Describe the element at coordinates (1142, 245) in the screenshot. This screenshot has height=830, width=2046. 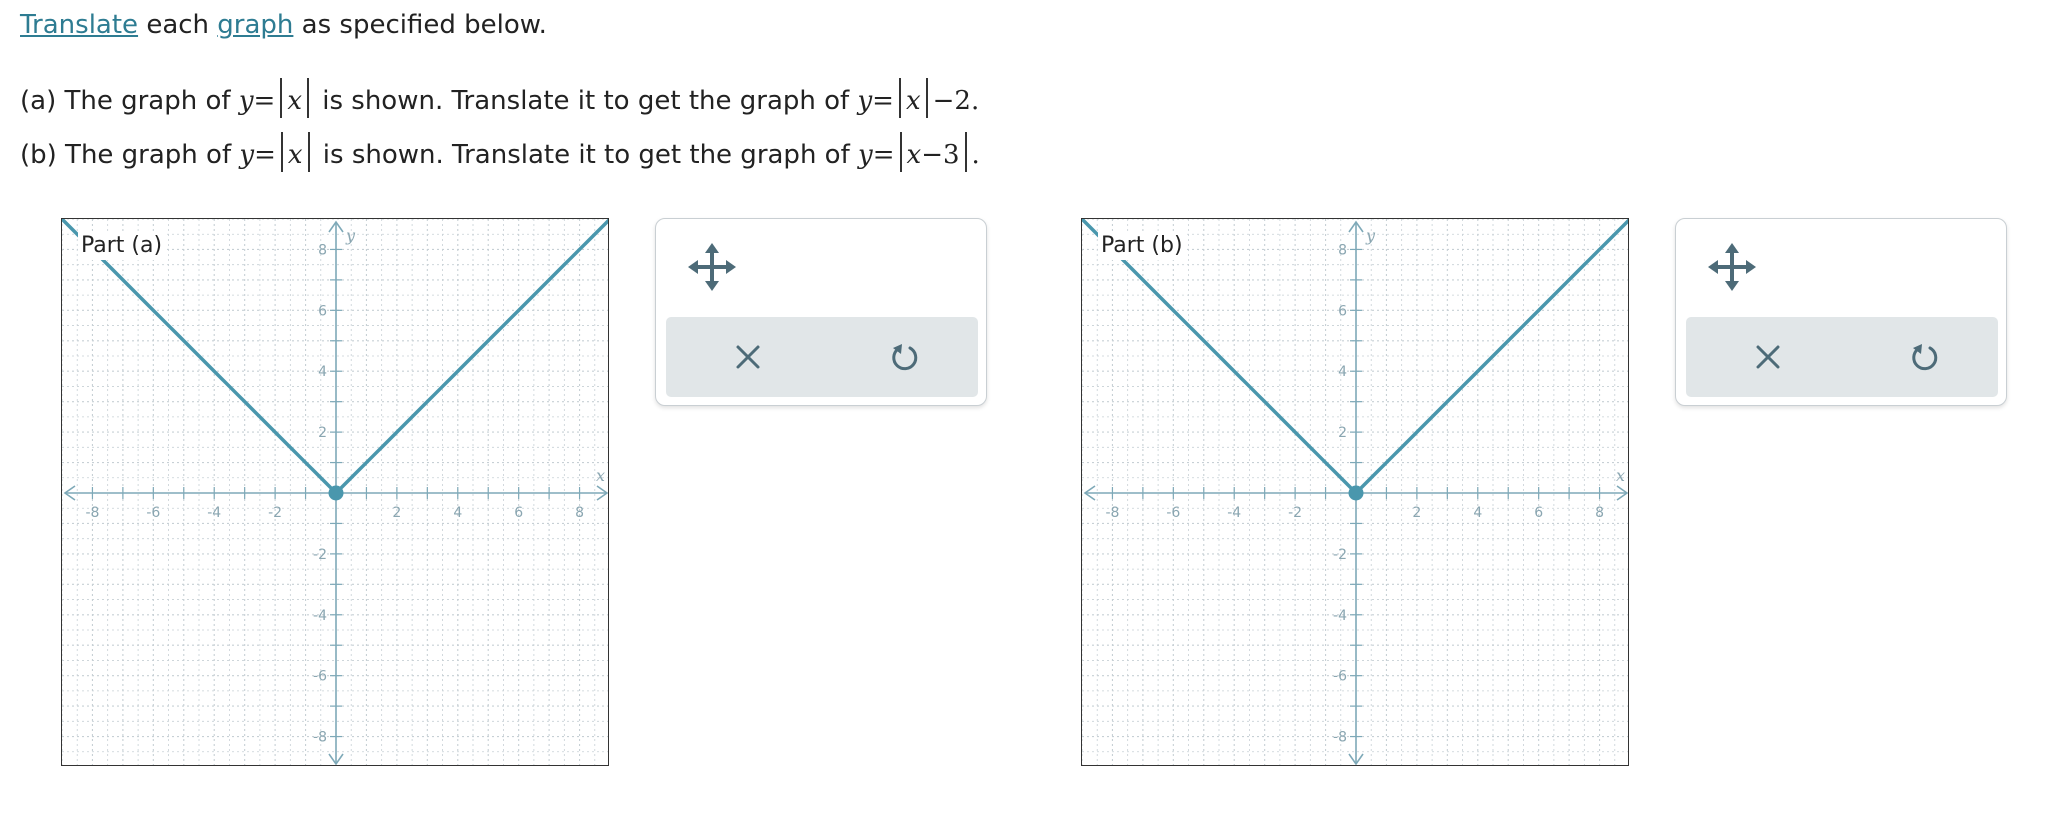
I see `graph-title: Part (b)` at that location.